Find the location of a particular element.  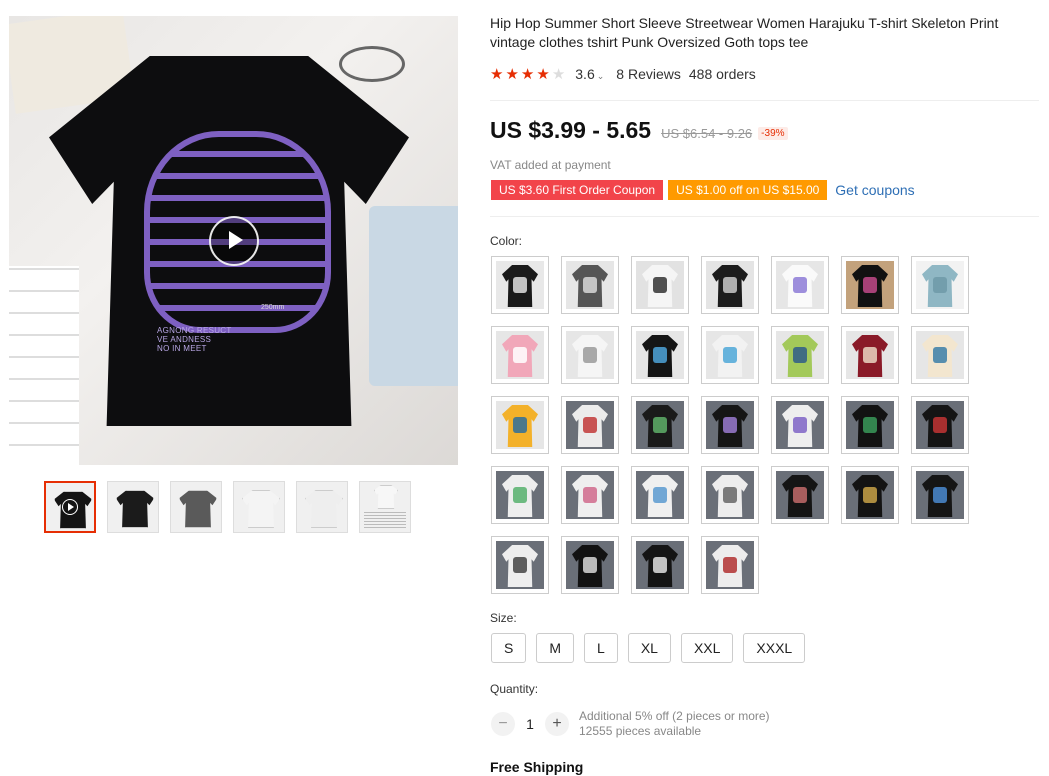

size-chart-table is located at coordinates (385, 519).